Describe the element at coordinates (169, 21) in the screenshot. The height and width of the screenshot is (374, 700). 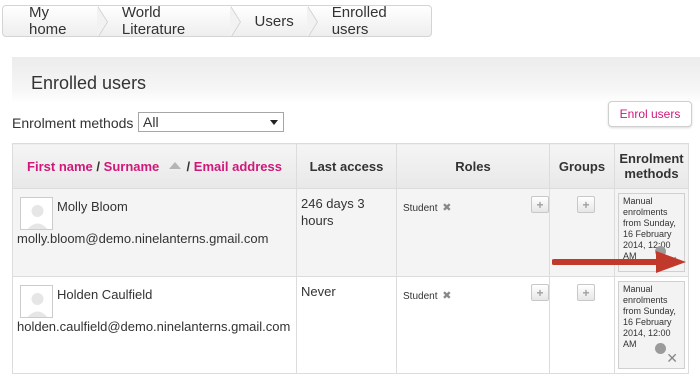
I see `breadcrumb-course: World Literature` at that location.